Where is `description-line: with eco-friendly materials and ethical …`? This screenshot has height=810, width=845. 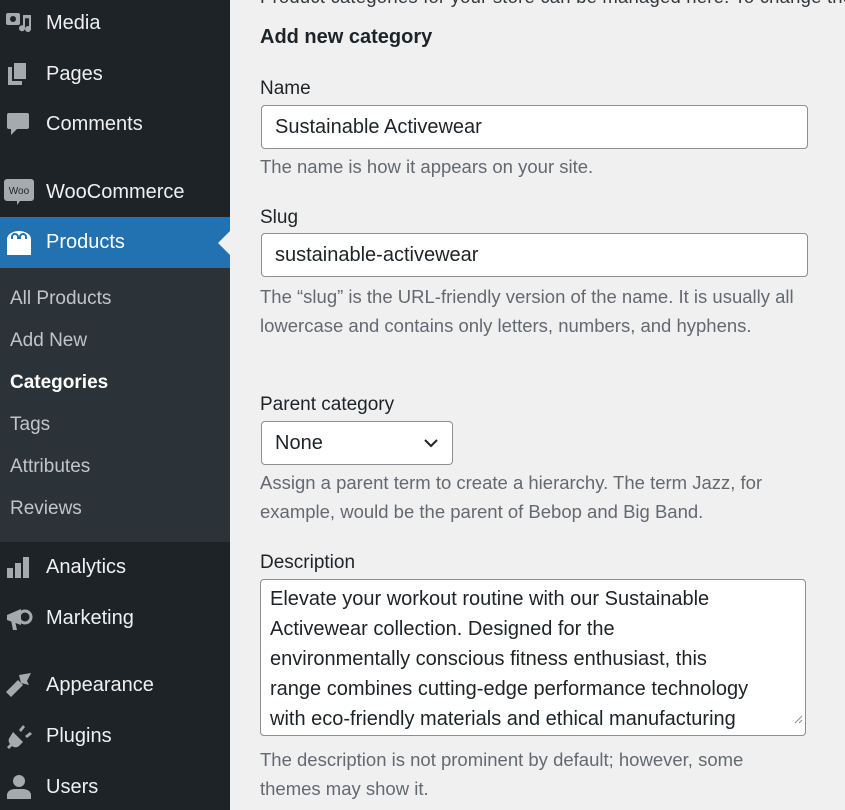 description-line: with eco-friendly materials and ethical … is located at coordinates (503, 719).